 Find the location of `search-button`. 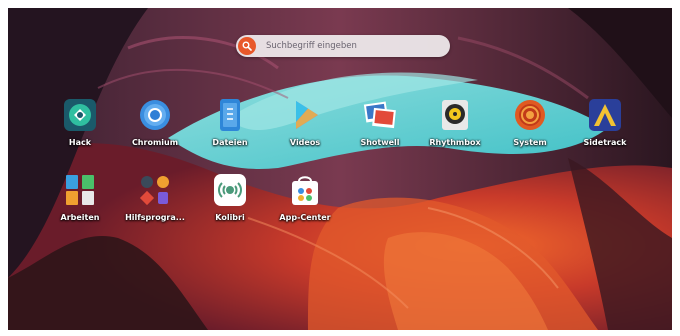

search-button is located at coordinates (247, 46).